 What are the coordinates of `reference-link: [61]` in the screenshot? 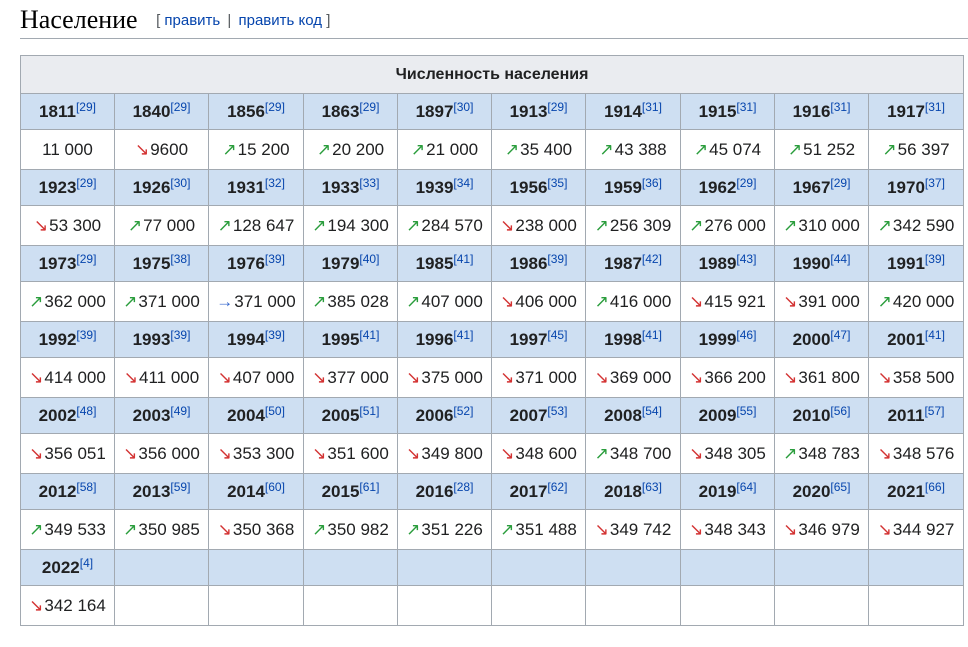 It's located at (369, 487).